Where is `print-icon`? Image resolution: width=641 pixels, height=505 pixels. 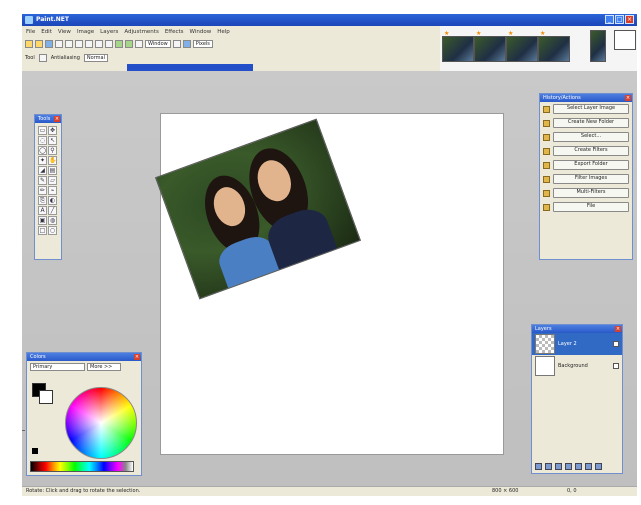 print-icon is located at coordinates (59, 44).